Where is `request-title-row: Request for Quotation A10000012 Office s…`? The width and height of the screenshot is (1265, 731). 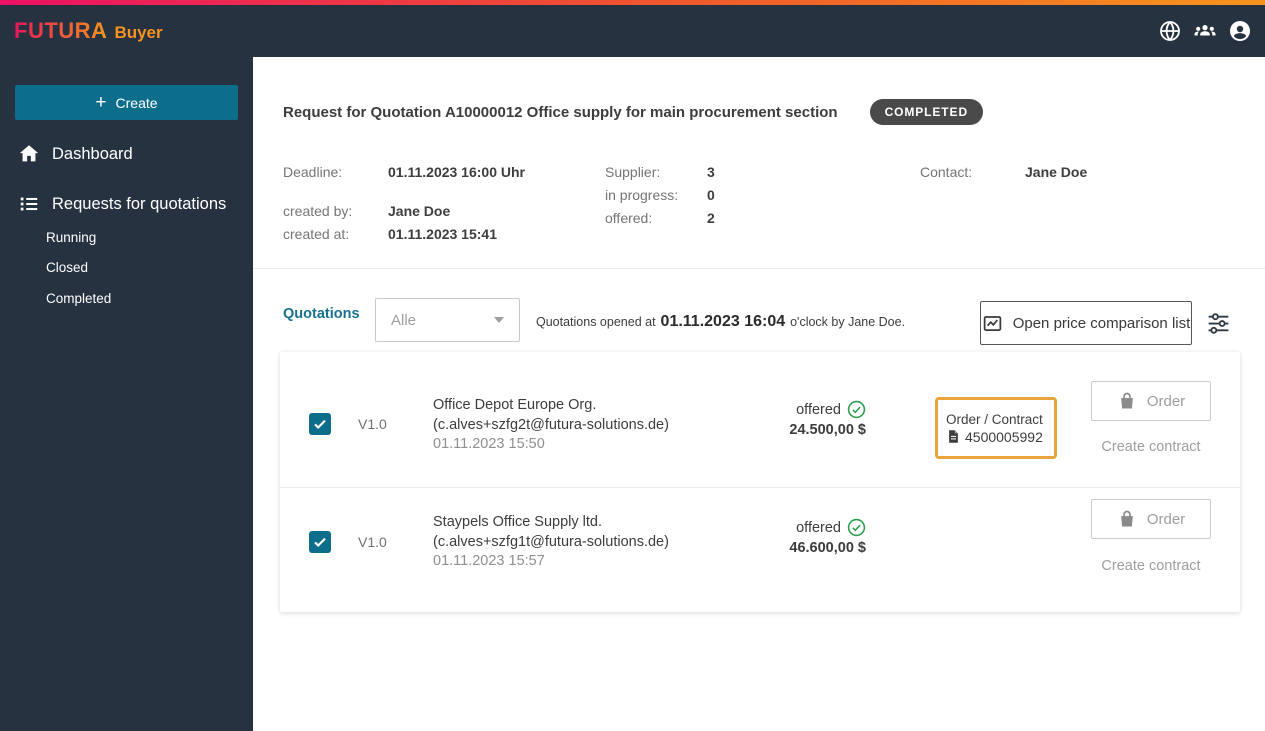
request-title-row: Request for Quotation A10000012 Office s… is located at coordinates (633, 112).